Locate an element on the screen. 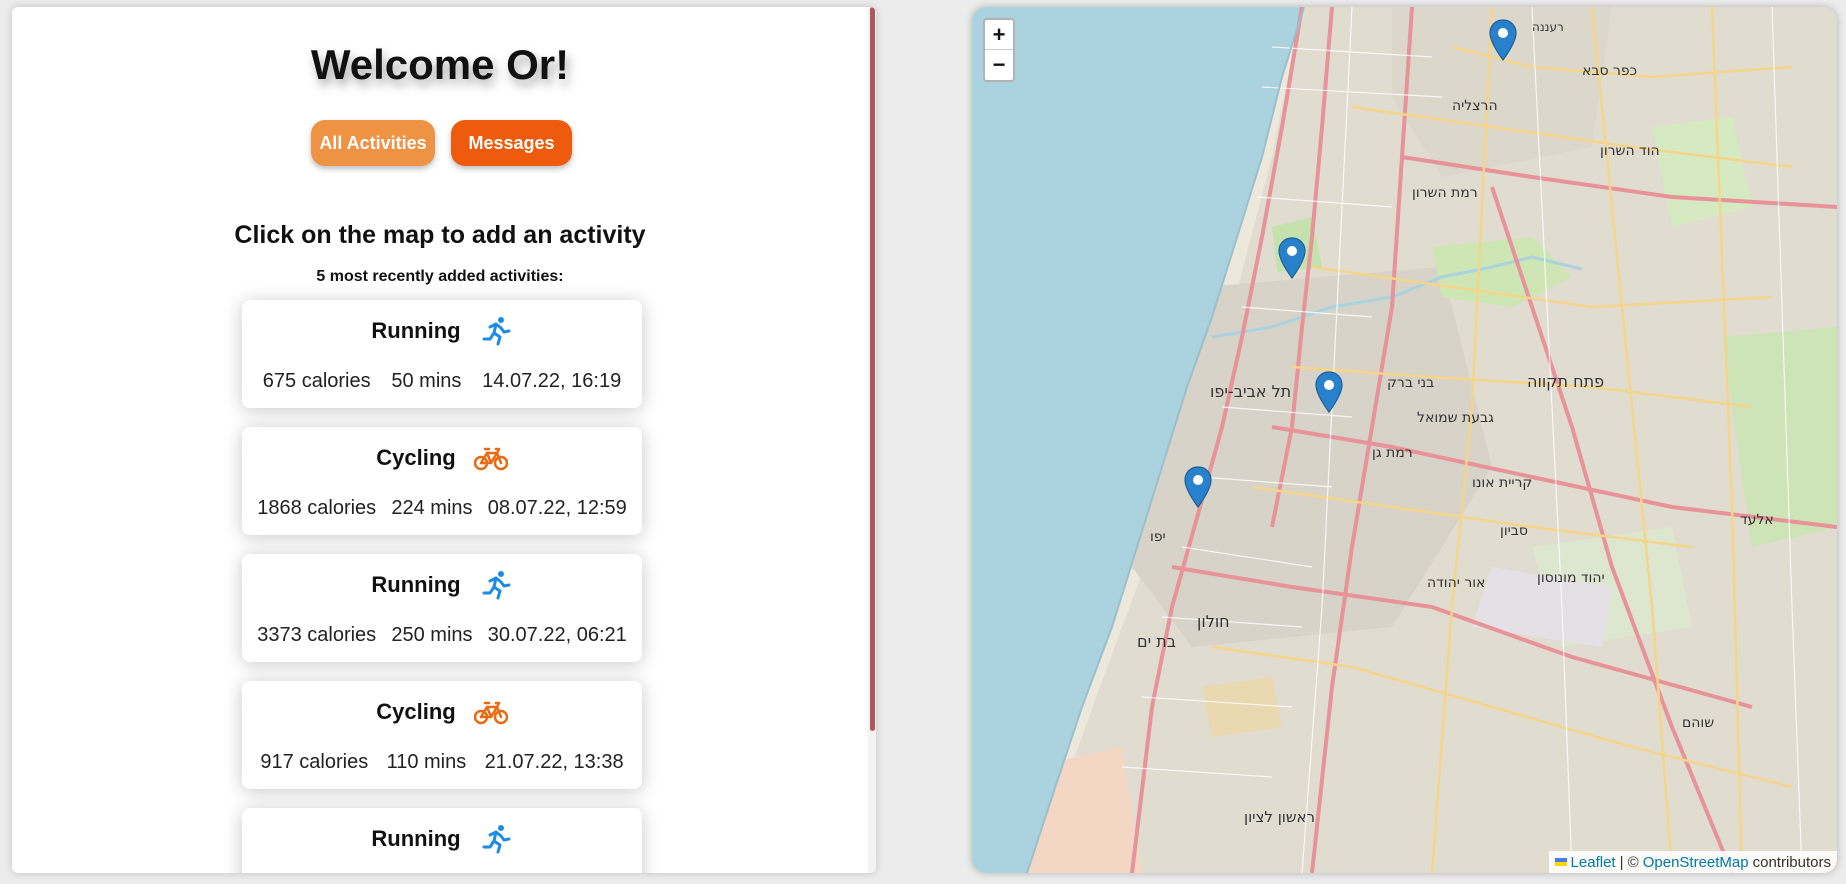 The height and width of the screenshot is (884, 1846). map-label: כפר סבא is located at coordinates (1609, 71).